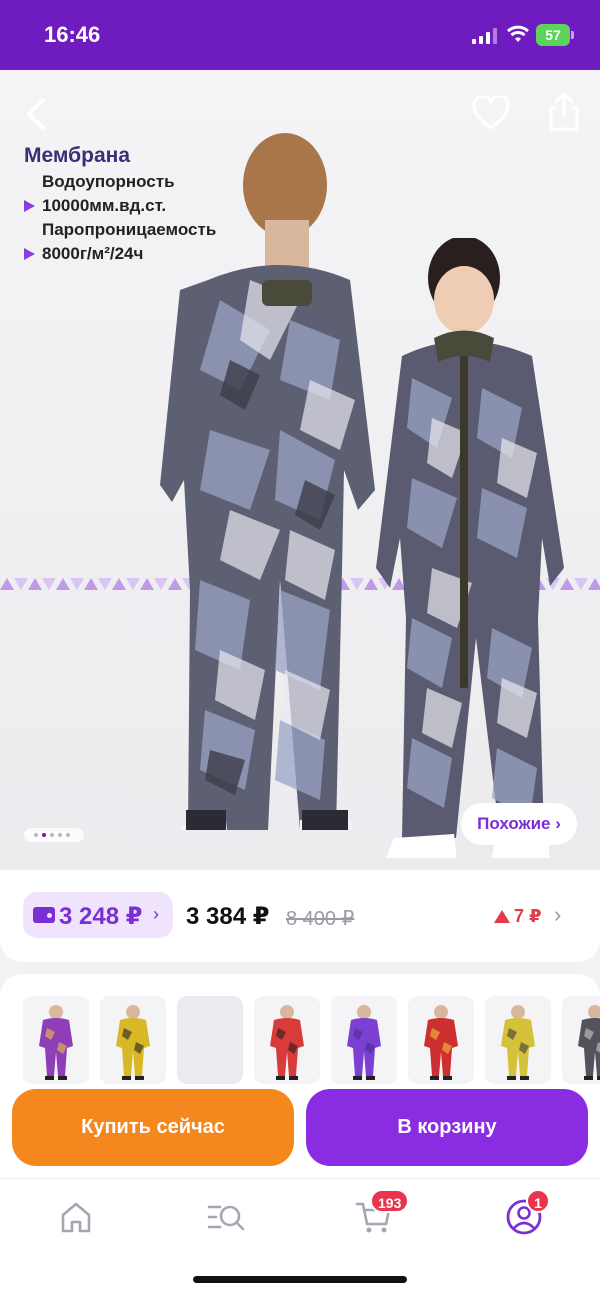 This screenshot has height=1297, width=600. I want to click on image-pager, so click(54, 835).